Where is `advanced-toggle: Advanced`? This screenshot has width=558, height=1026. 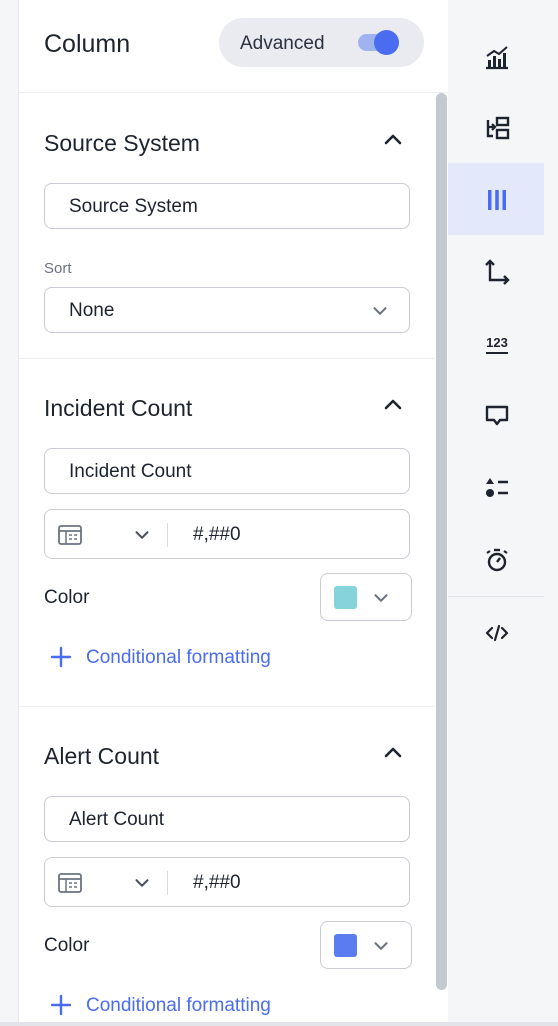
advanced-toggle: Advanced is located at coordinates (321, 42).